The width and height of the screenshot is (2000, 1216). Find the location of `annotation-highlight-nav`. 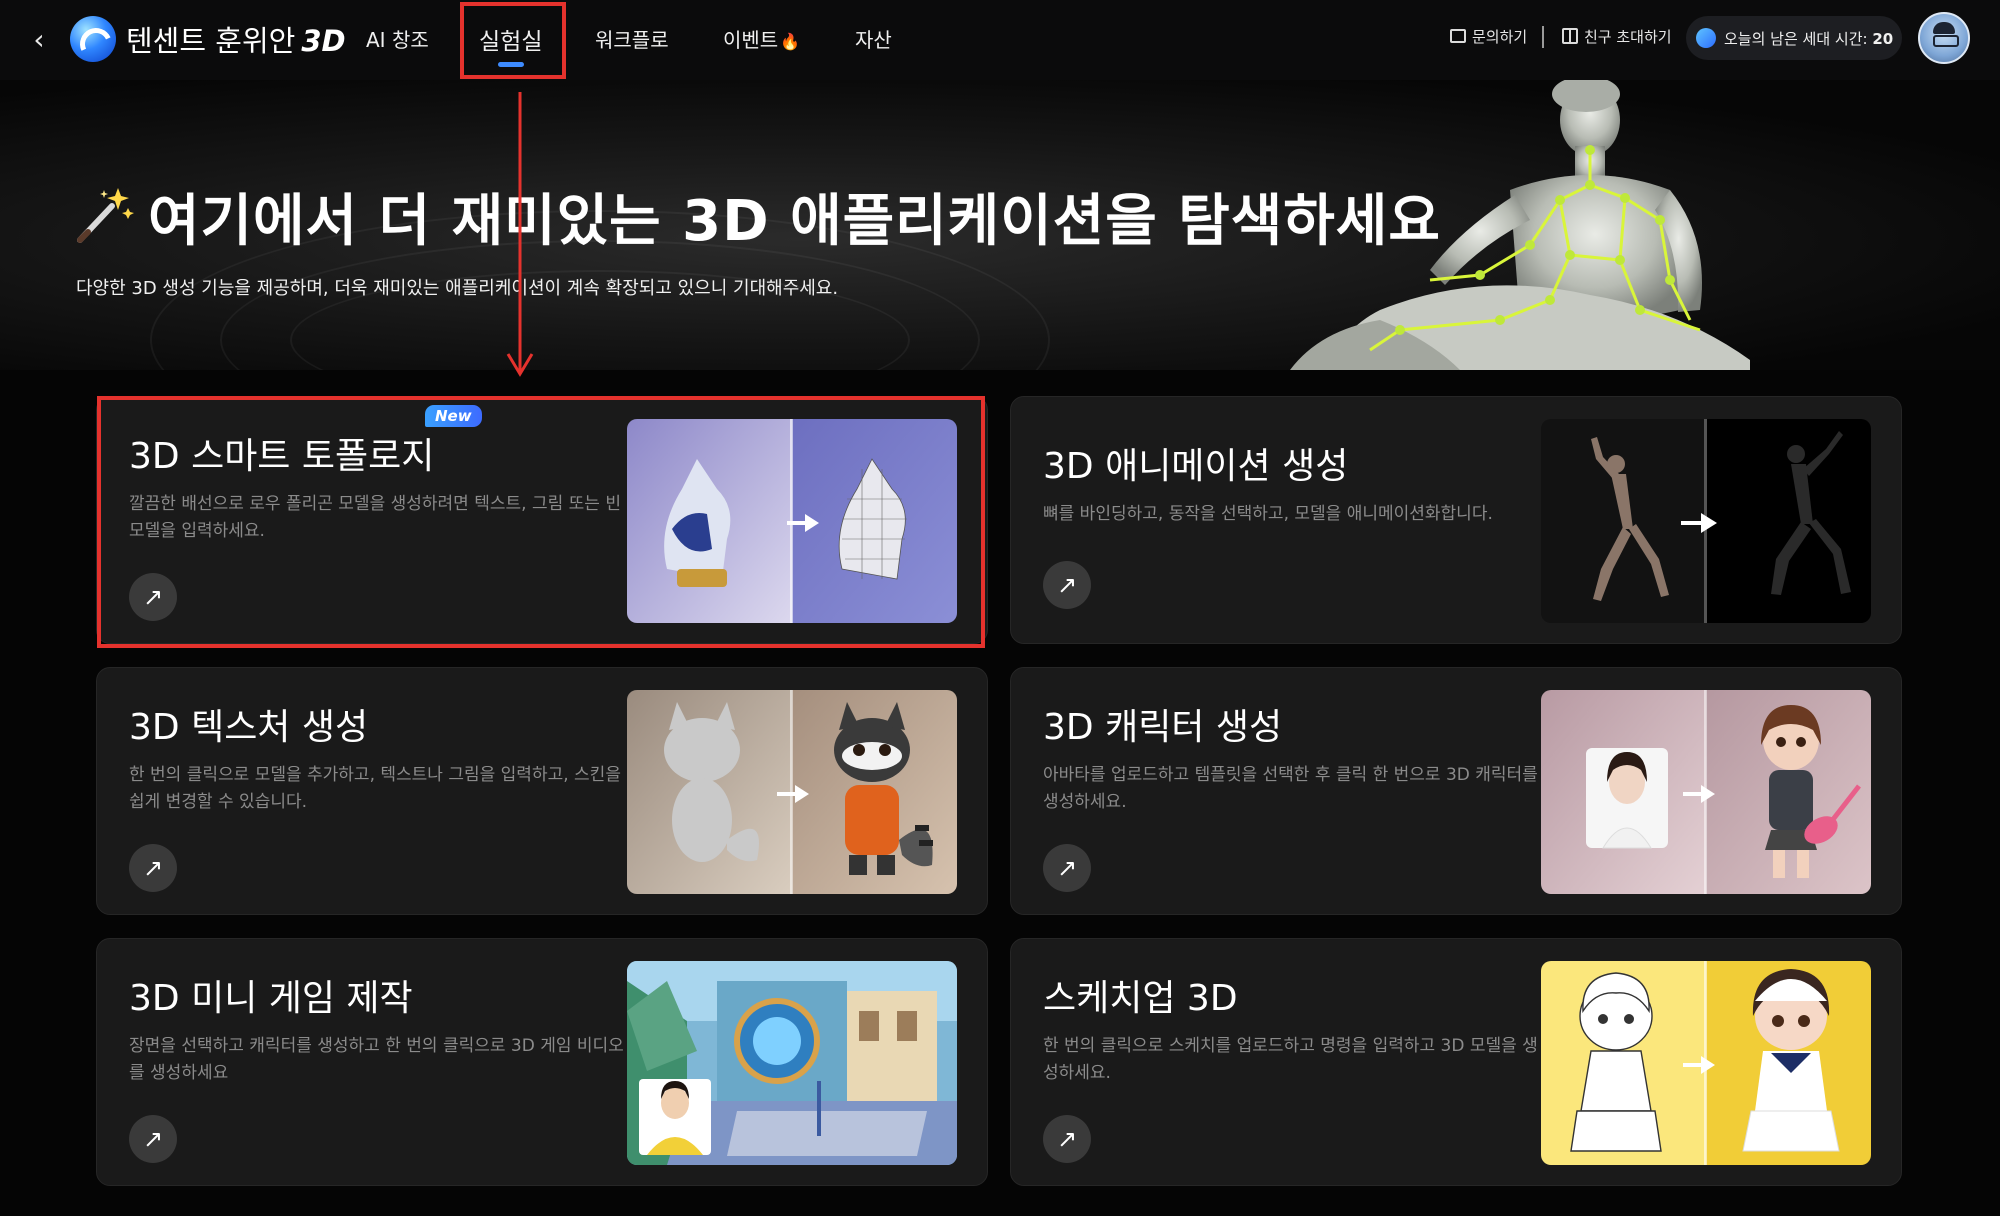

annotation-highlight-nav is located at coordinates (513, 40).